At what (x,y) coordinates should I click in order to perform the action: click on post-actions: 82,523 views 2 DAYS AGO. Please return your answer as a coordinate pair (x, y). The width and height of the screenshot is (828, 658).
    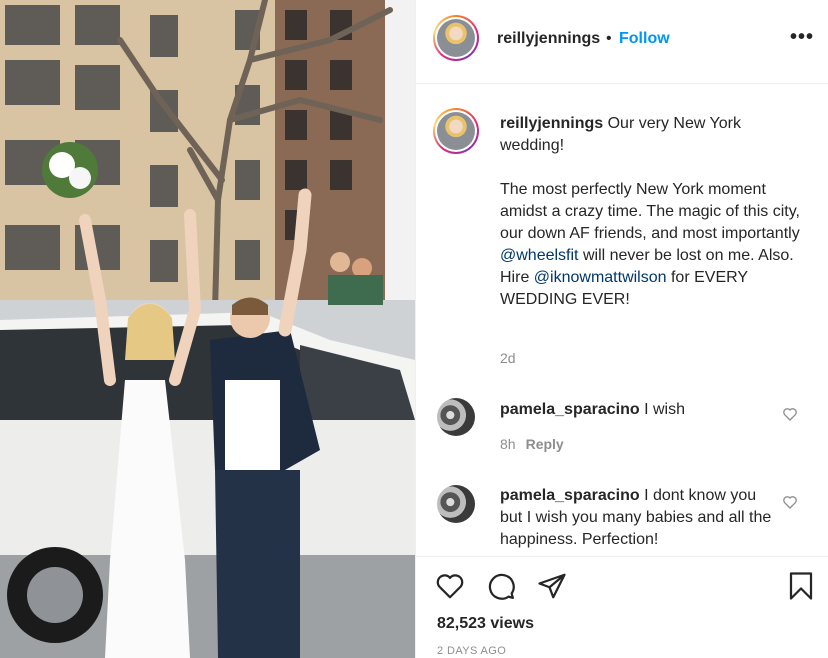
    Looking at the image, I should click on (622, 607).